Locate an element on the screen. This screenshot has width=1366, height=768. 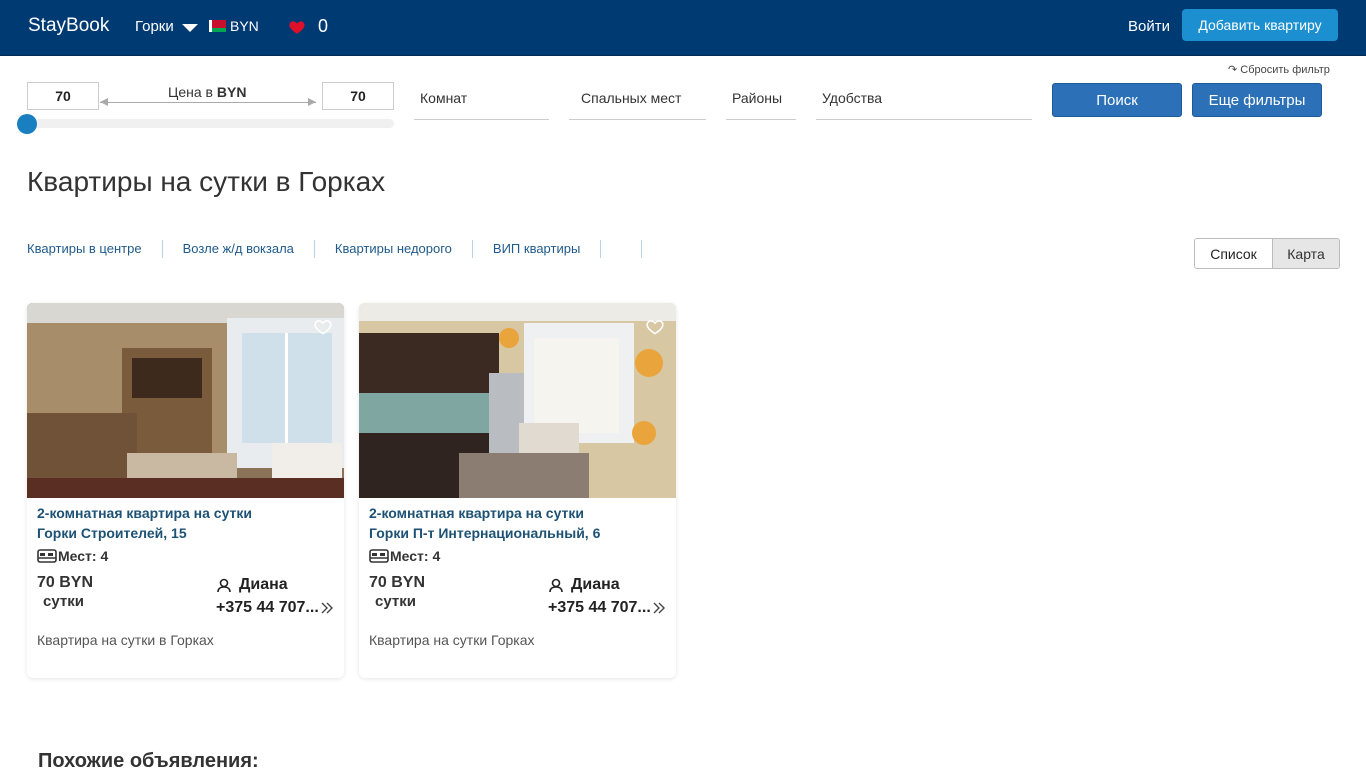
city-selector: Горки is located at coordinates (166, 26).